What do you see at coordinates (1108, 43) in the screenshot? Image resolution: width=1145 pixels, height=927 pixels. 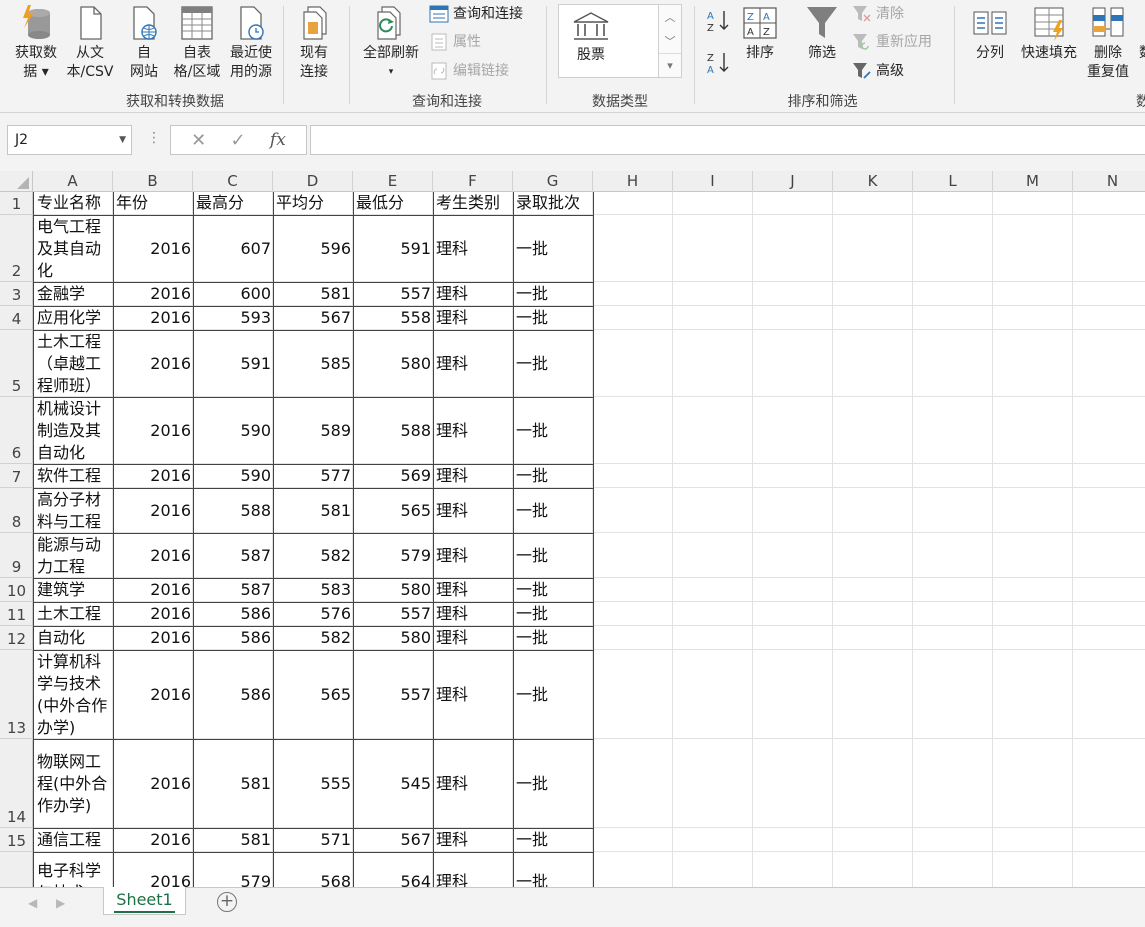 I see `remove-duplicates-button: 删除 重复值` at bounding box center [1108, 43].